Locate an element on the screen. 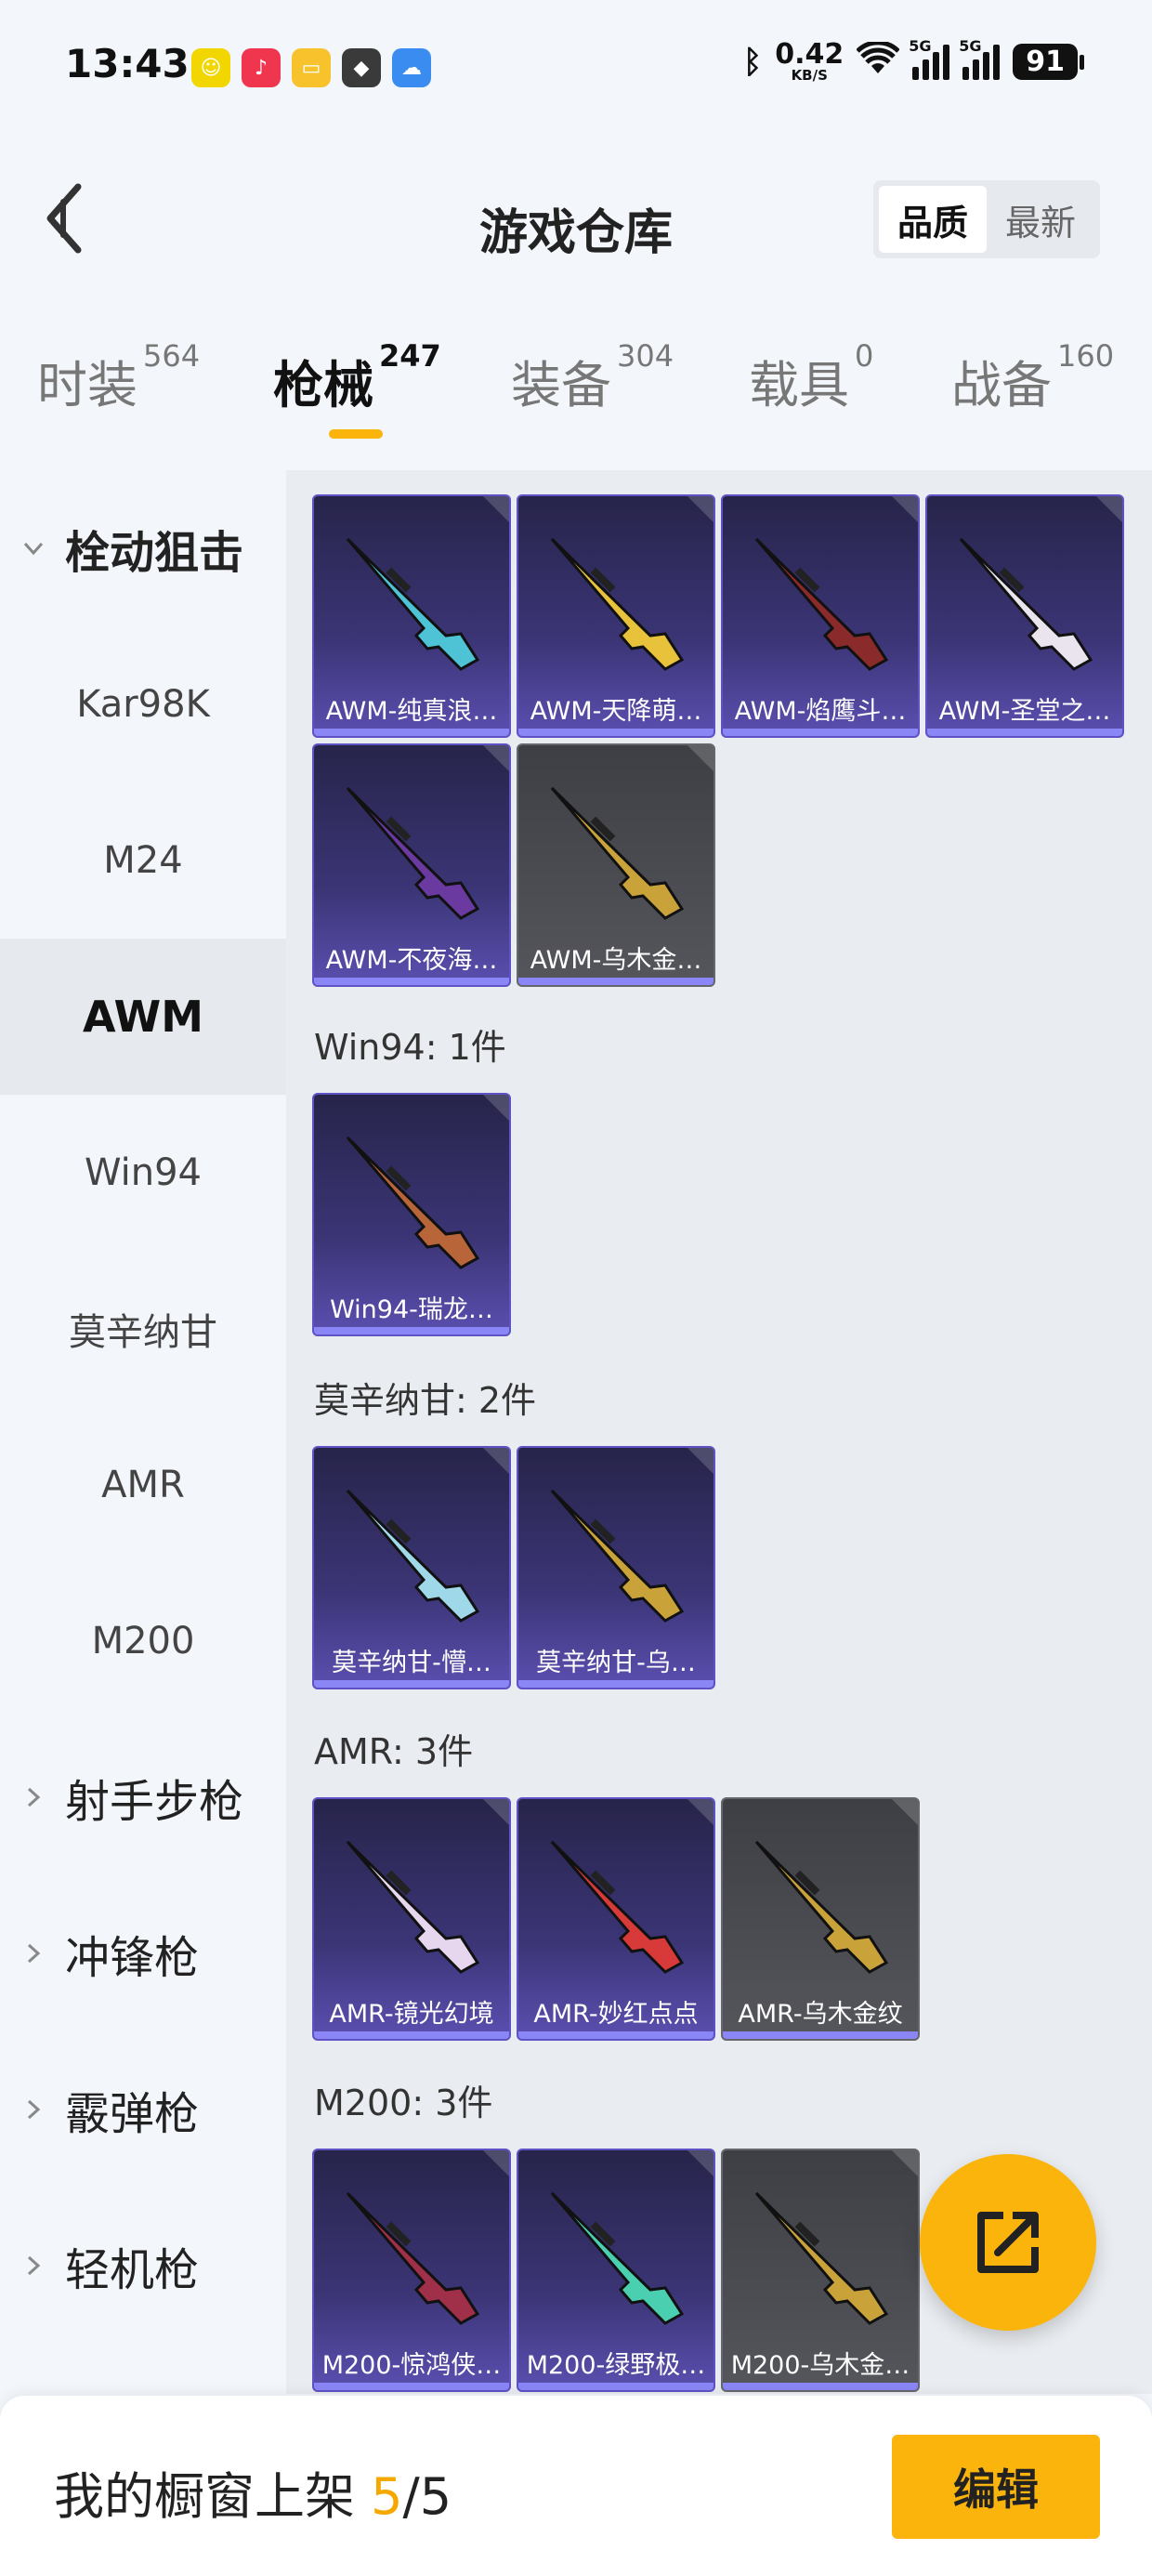  share-icon is located at coordinates (1008, 2242).